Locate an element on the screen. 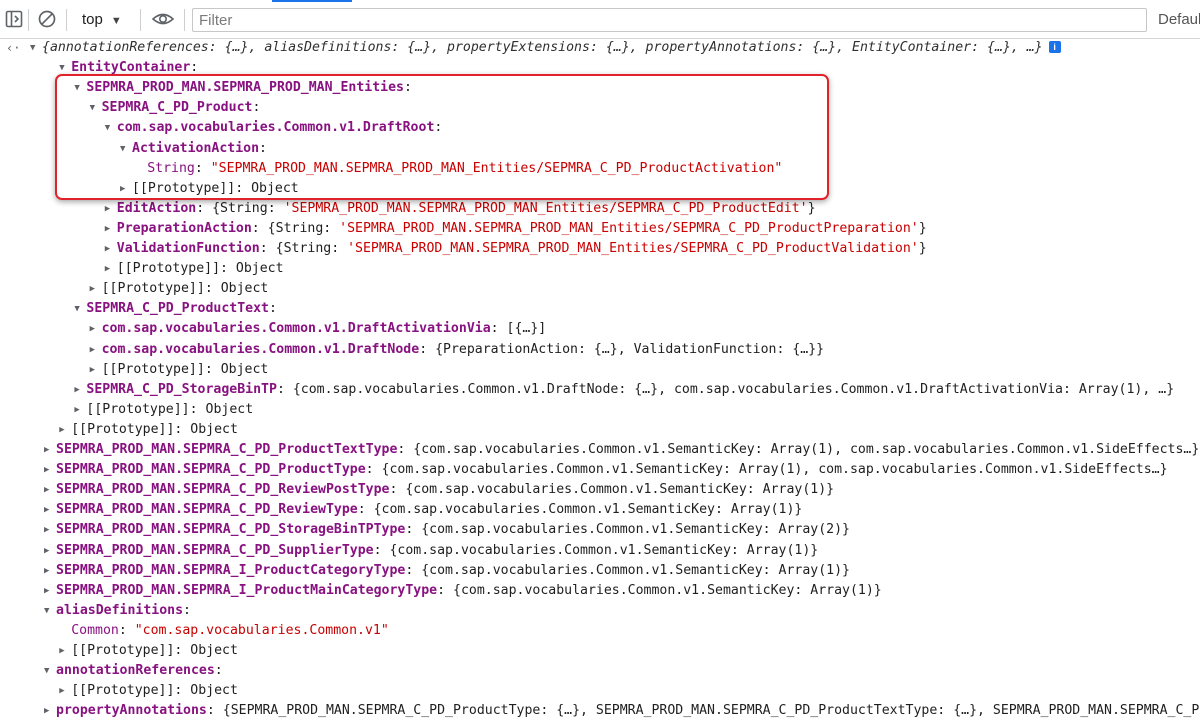 Image resolution: width=1200 pixels, height=722 pixels. eye-icon is located at coordinates (163, 19).